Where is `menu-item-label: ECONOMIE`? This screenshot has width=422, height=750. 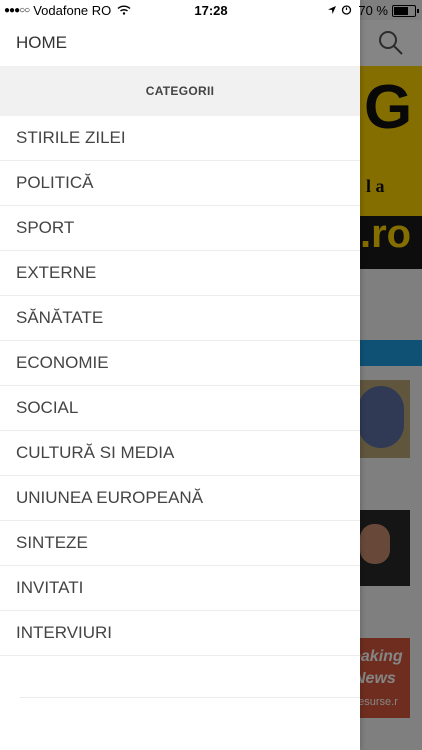 menu-item-label: ECONOMIE is located at coordinates (62, 362).